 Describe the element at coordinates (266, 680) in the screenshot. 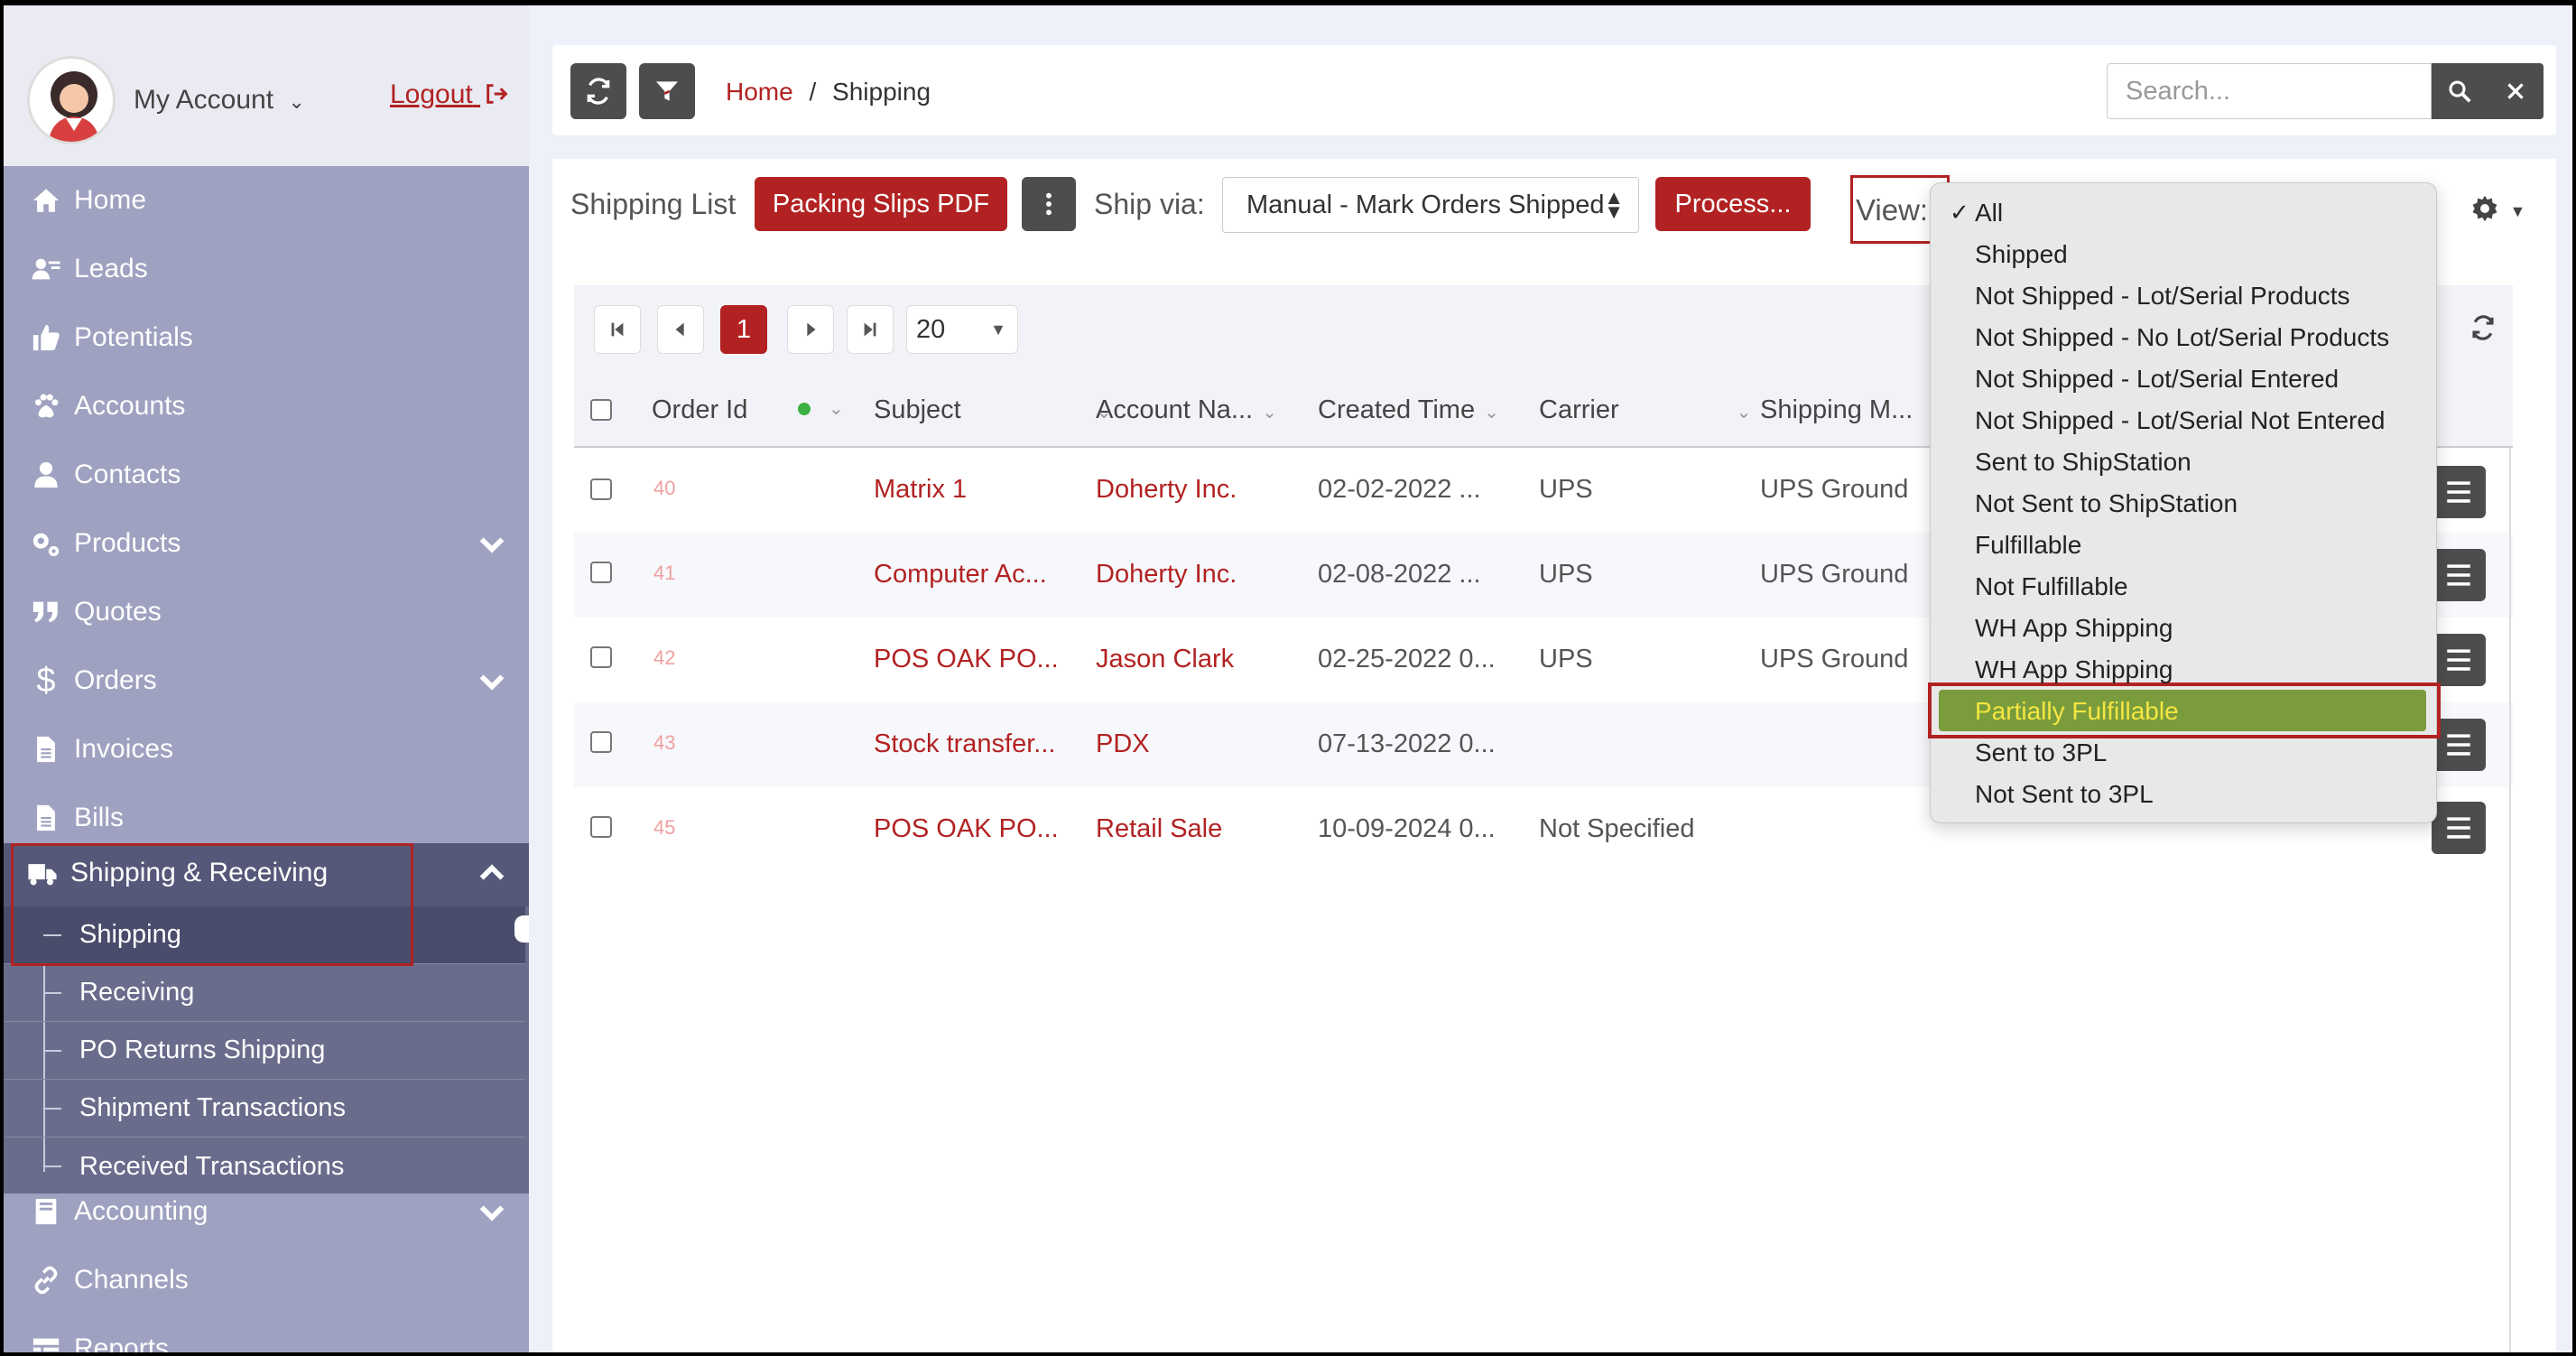

I see `sidebar-item-orders: $ Orders` at that location.